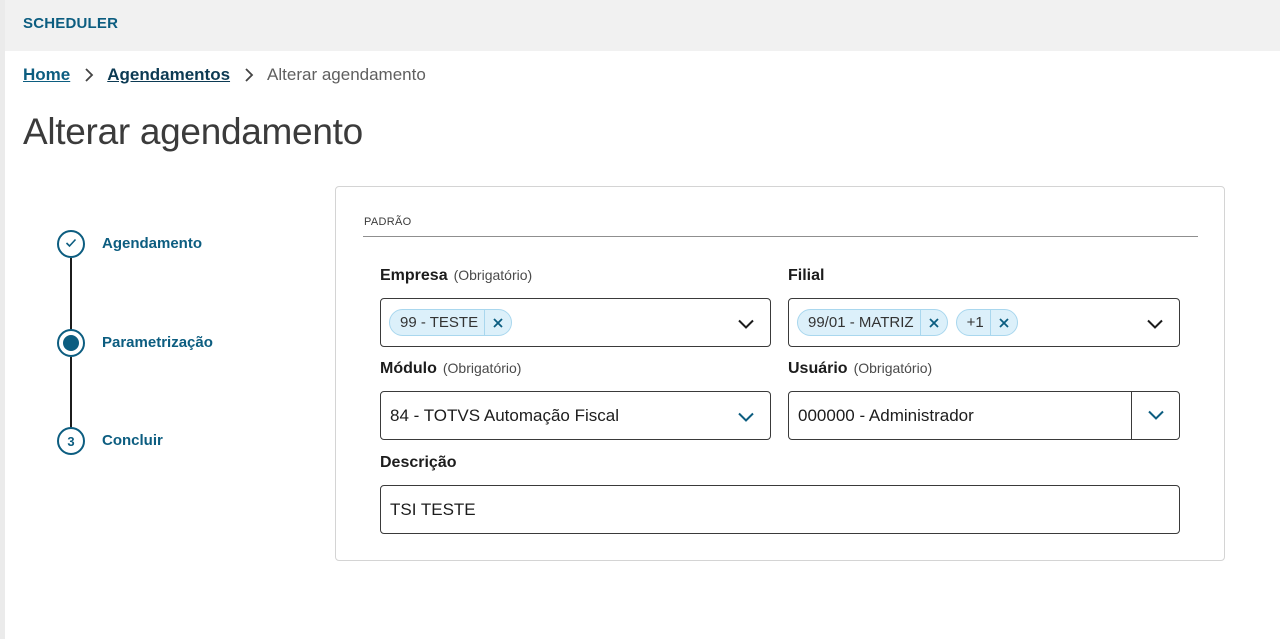  What do you see at coordinates (861, 322) in the screenshot?
I see `filial-chip-label: 99/01 - MATRIZ` at bounding box center [861, 322].